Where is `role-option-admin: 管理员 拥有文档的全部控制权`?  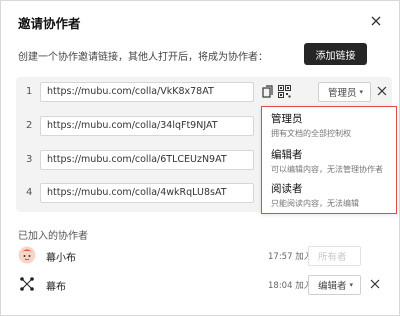
role-option-admin: 管理员 拥有文档的全部控制权 is located at coordinates (332, 125).